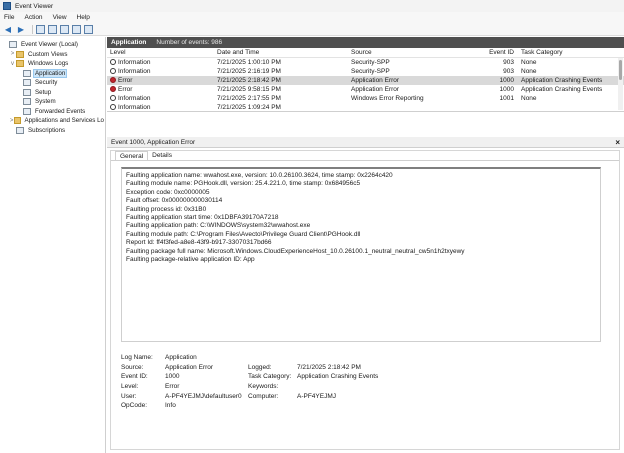 Image resolution: width=624 pixels, height=453 pixels. Describe the element at coordinates (260, 367) in the screenshot. I see `property-label: Logged:` at that location.